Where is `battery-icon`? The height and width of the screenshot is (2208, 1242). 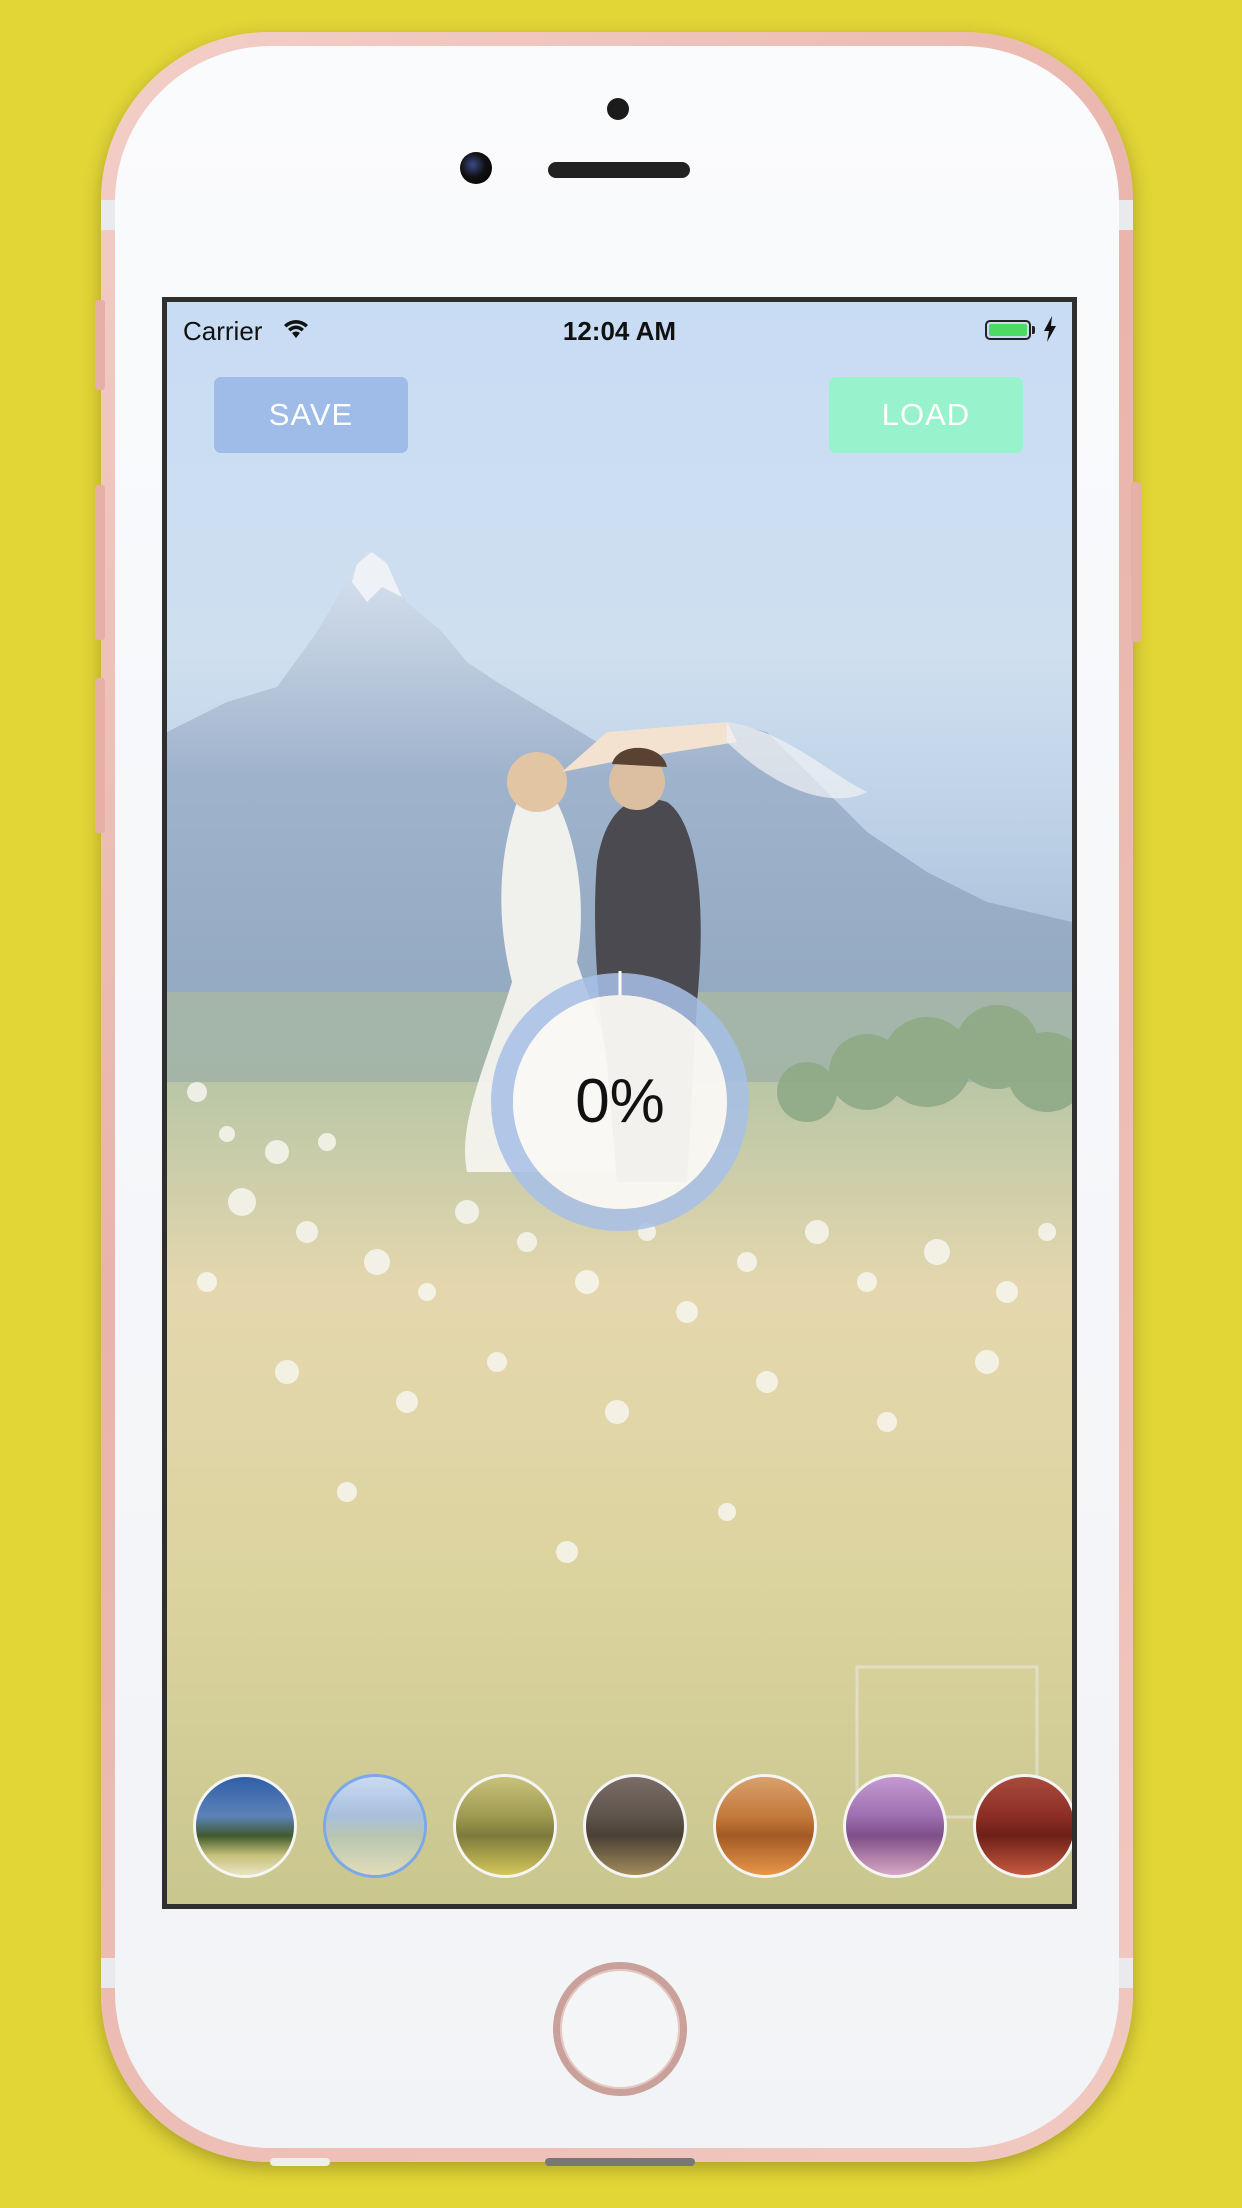
battery-icon is located at coordinates (1008, 330).